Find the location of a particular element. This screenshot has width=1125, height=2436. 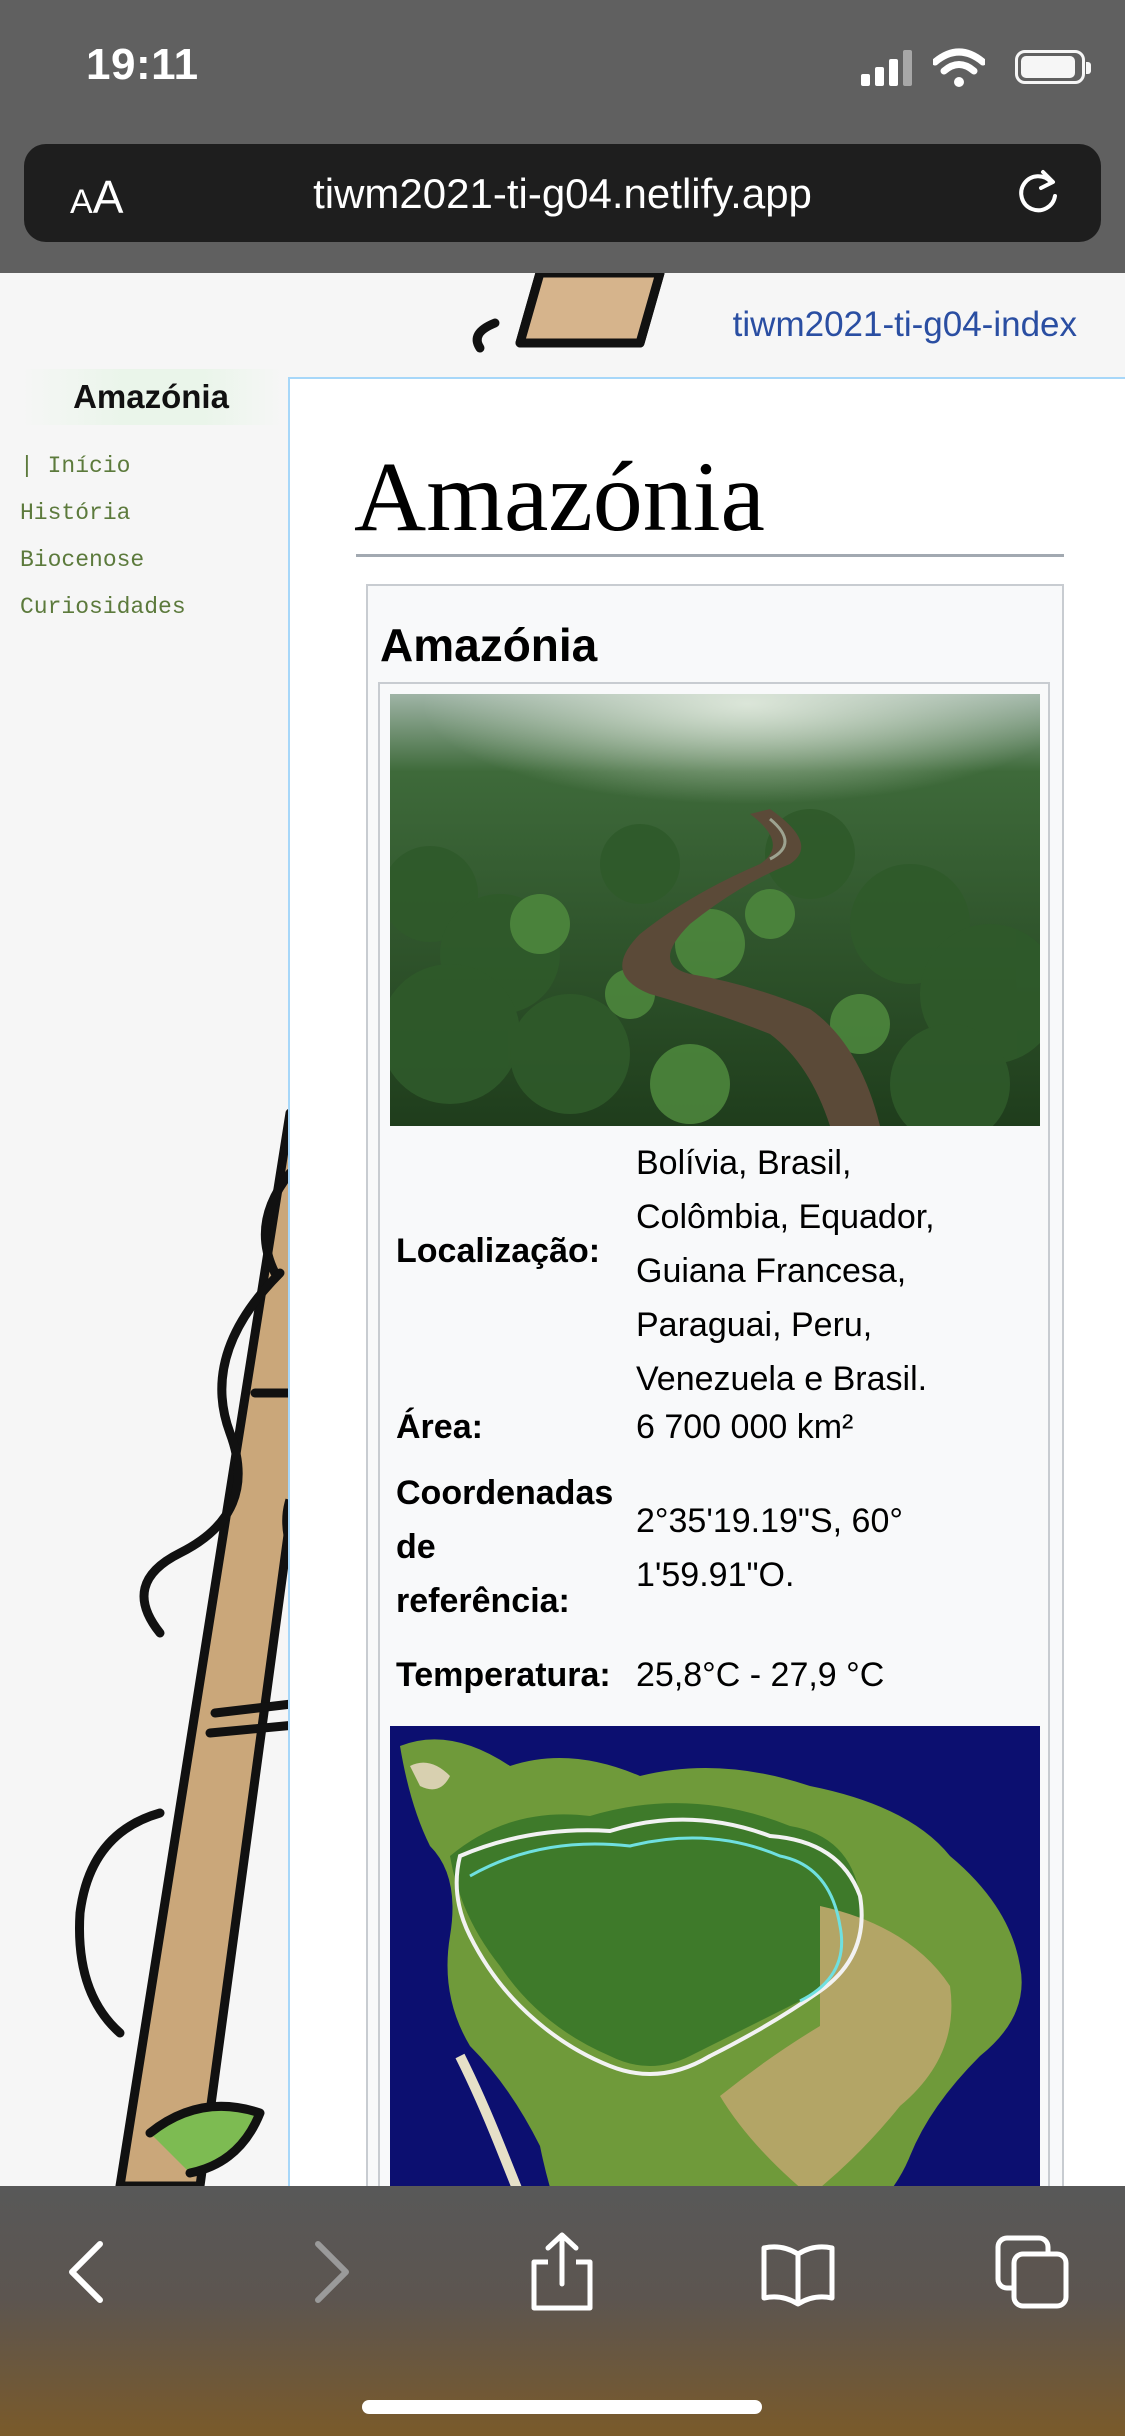

bottom-toolbar is located at coordinates (562, 2311).